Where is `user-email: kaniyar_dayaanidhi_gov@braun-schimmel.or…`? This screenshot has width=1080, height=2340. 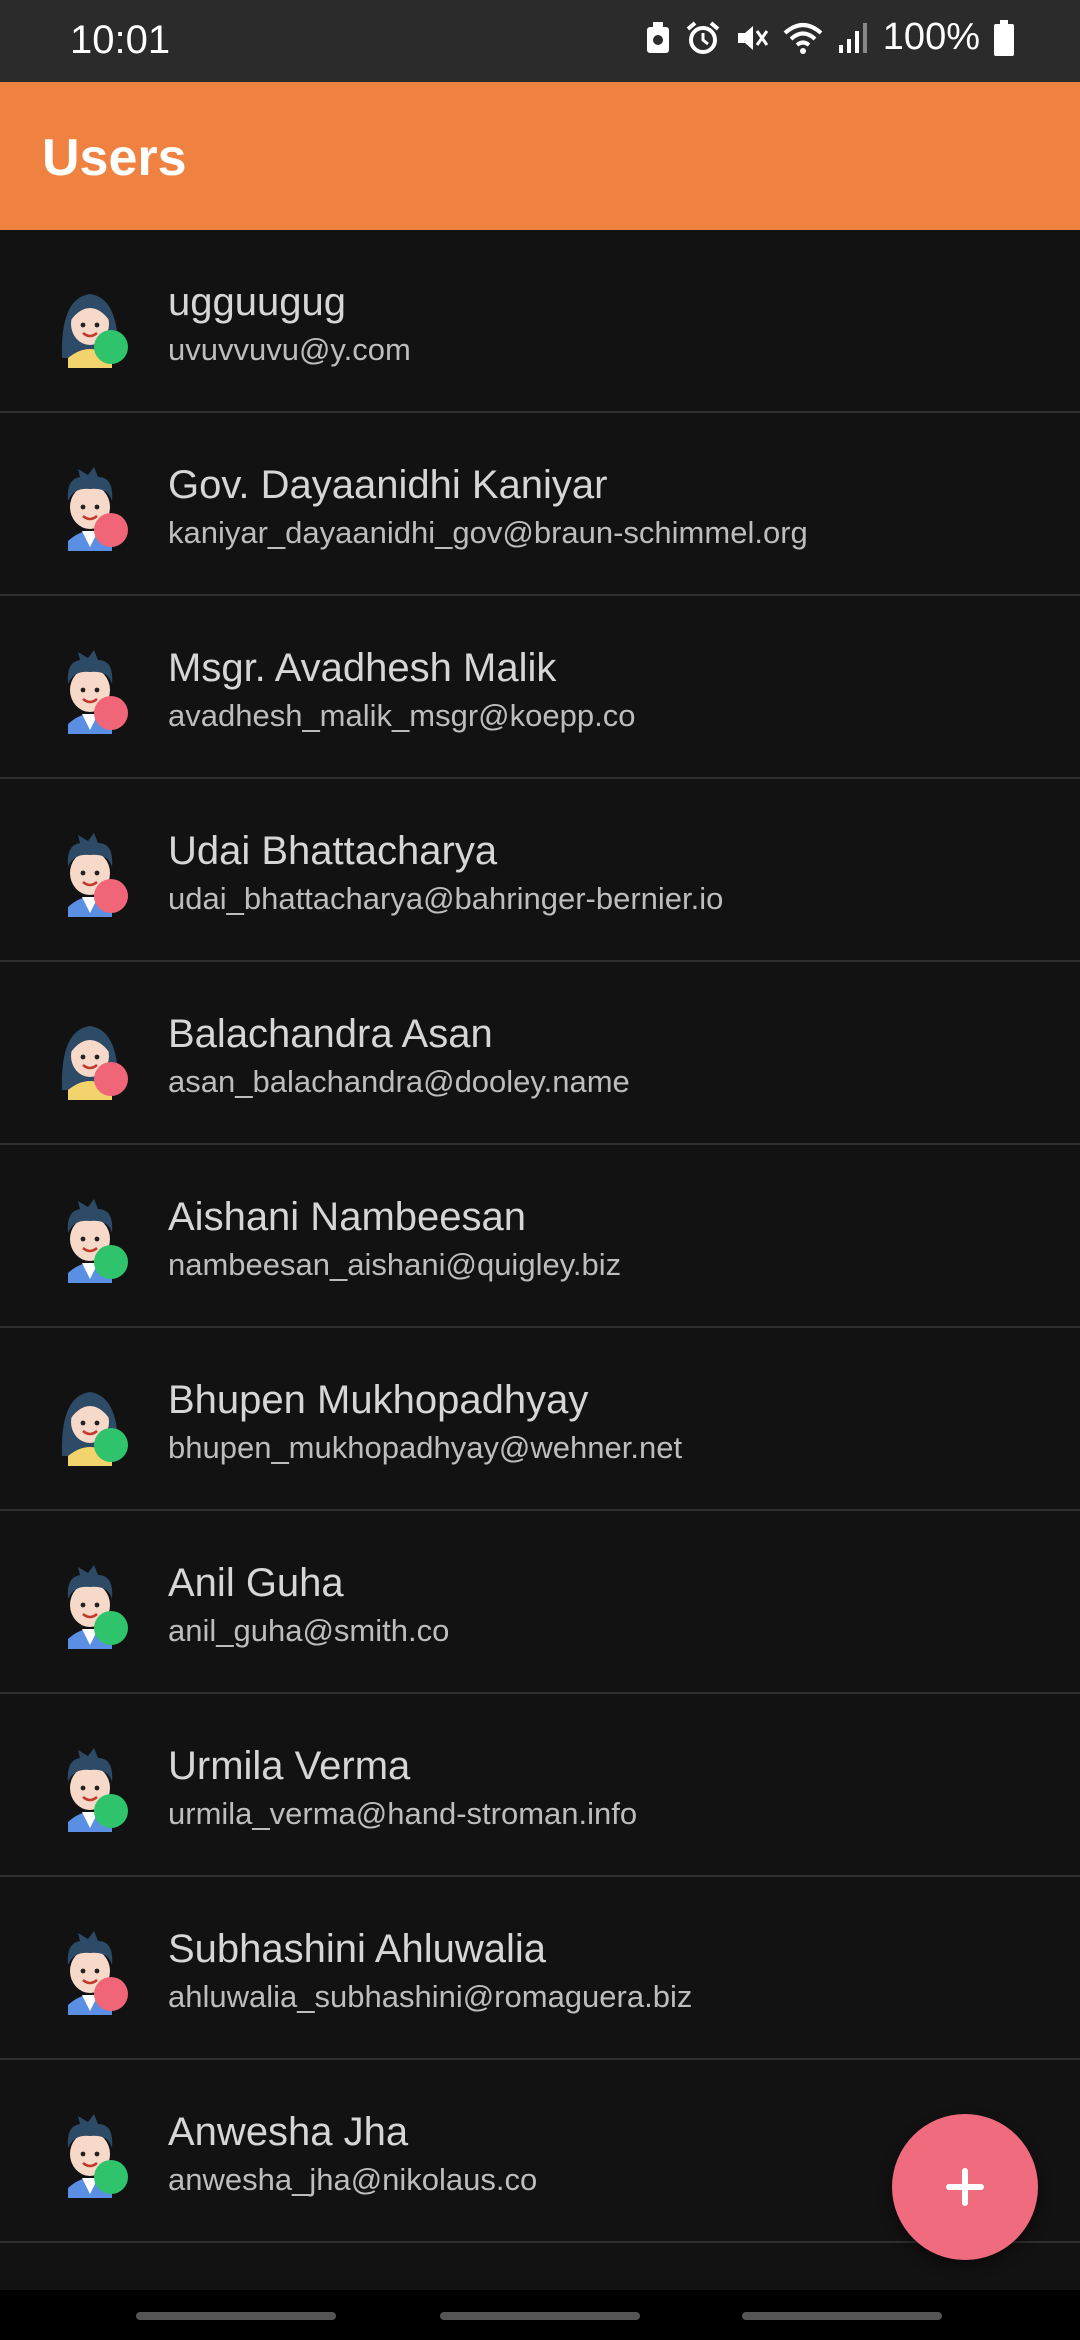
user-email: kaniyar_dayaanidhi_gov@braun-schimmel.or… is located at coordinates (488, 532).